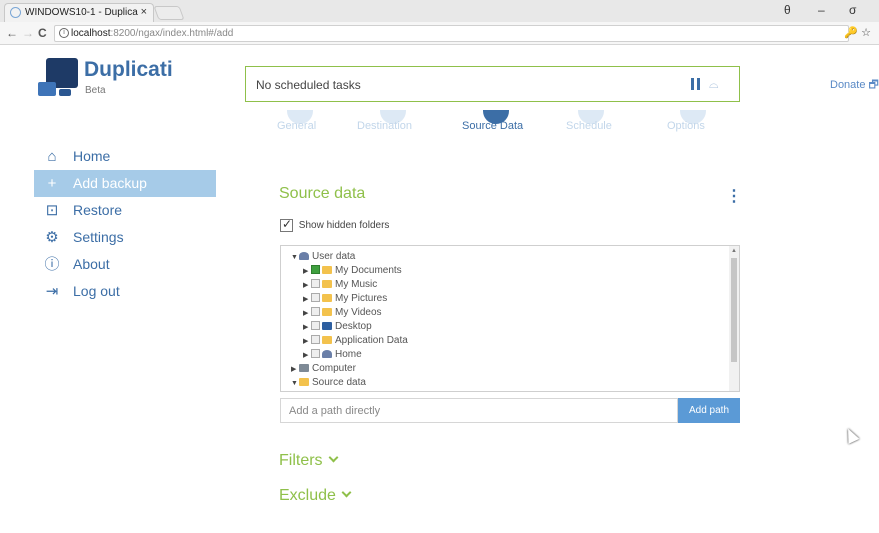 The height and width of the screenshot is (533, 879). What do you see at coordinates (852, 10) in the screenshot?
I see `restore-window-button: σ` at bounding box center [852, 10].